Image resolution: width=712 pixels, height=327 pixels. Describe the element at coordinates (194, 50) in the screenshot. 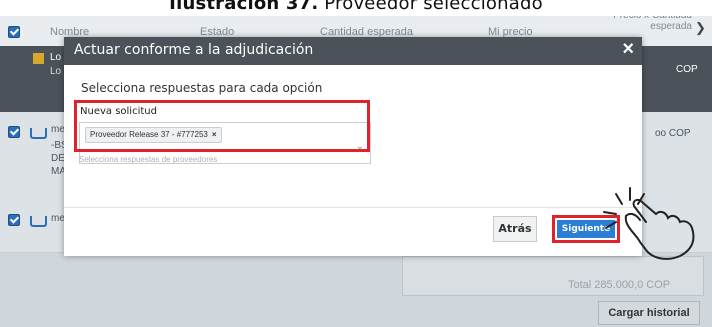

I see `modal-title: Actuar conforme a la adjudicación` at that location.